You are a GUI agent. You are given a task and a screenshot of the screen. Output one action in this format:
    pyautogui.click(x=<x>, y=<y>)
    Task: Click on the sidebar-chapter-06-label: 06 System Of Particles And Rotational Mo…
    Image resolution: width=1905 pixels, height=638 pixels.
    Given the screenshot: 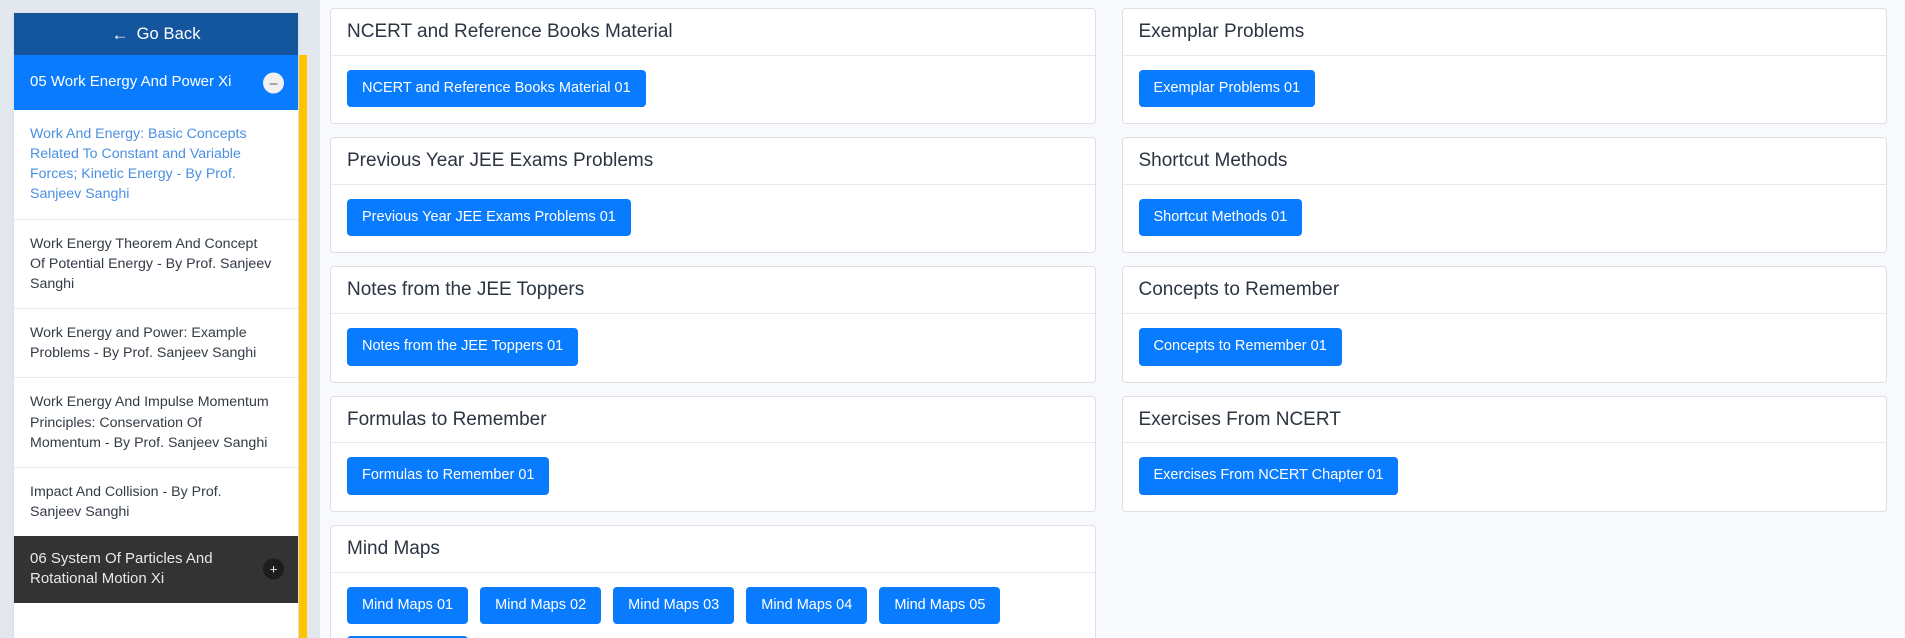 What is the action you would take?
    pyautogui.click(x=121, y=569)
    